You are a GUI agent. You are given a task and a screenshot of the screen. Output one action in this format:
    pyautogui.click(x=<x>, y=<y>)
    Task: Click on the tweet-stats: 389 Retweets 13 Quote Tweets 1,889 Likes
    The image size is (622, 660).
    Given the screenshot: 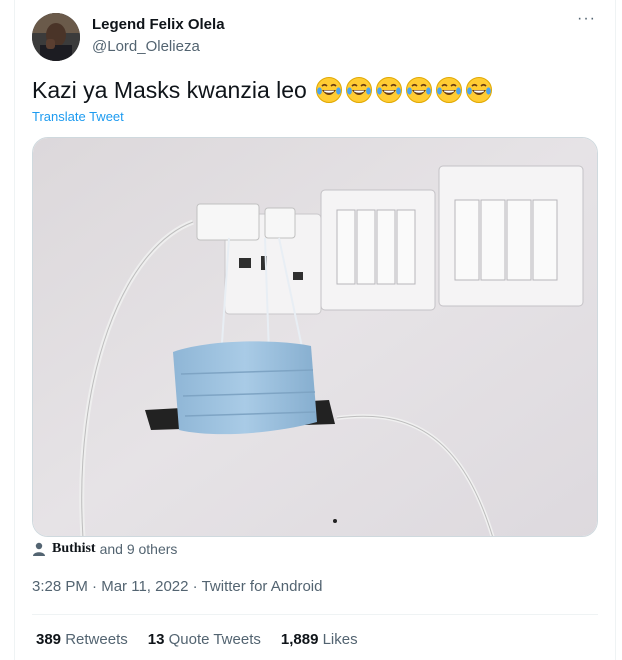 What is the action you would take?
    pyautogui.click(x=197, y=639)
    